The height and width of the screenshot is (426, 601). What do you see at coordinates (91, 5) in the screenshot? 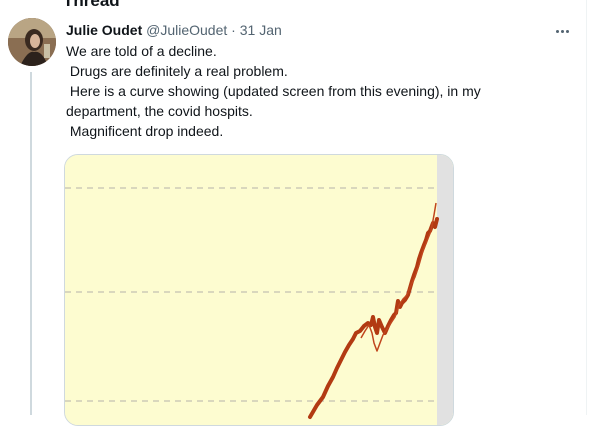
I see `section-title: Thread` at bounding box center [91, 5].